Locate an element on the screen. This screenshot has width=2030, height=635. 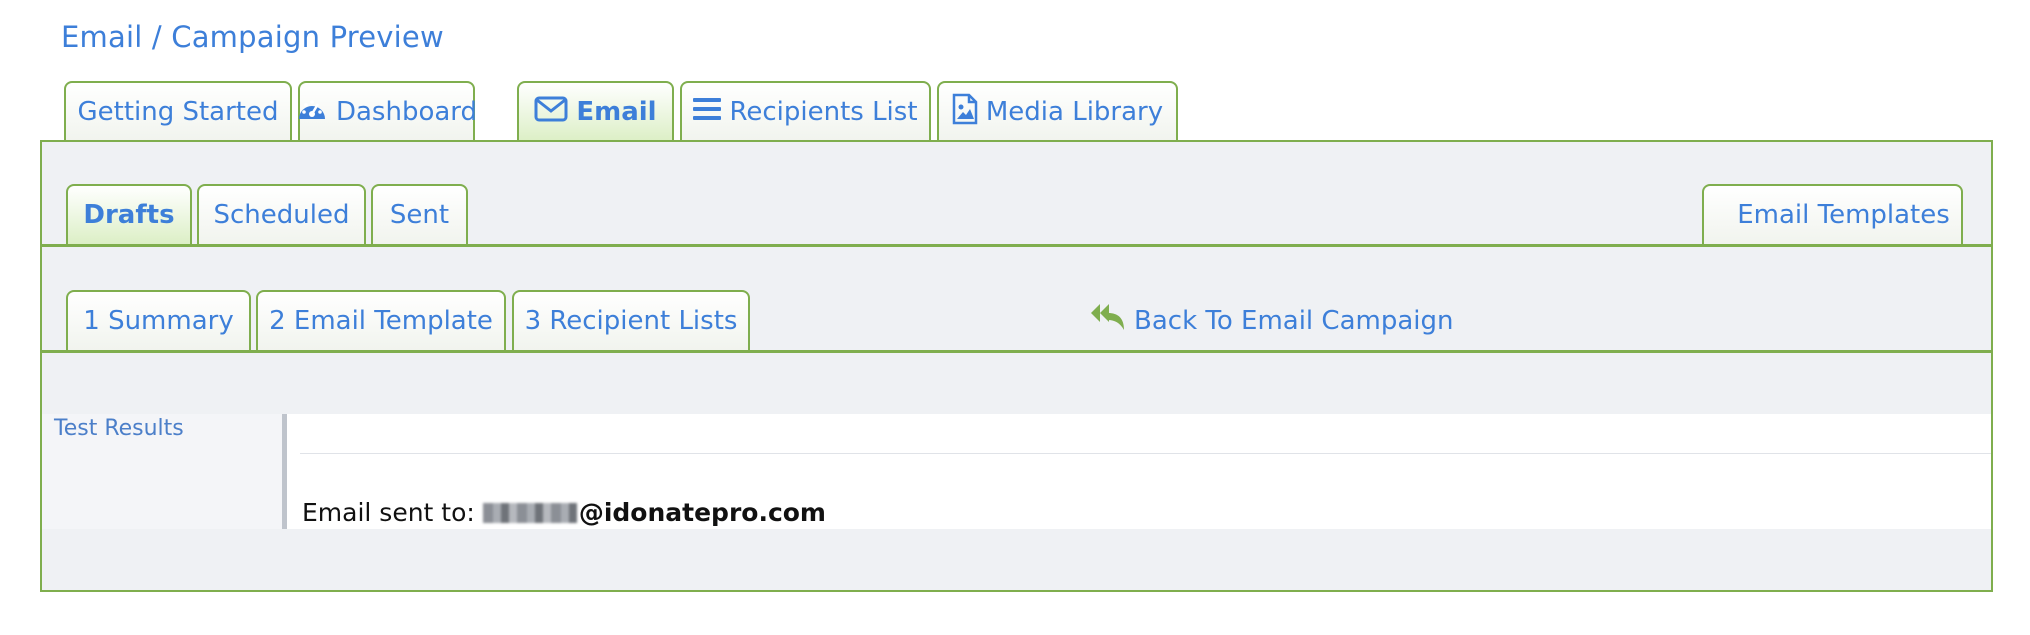
tab-label: 3 Recipient Lists is located at coordinates (631, 321).